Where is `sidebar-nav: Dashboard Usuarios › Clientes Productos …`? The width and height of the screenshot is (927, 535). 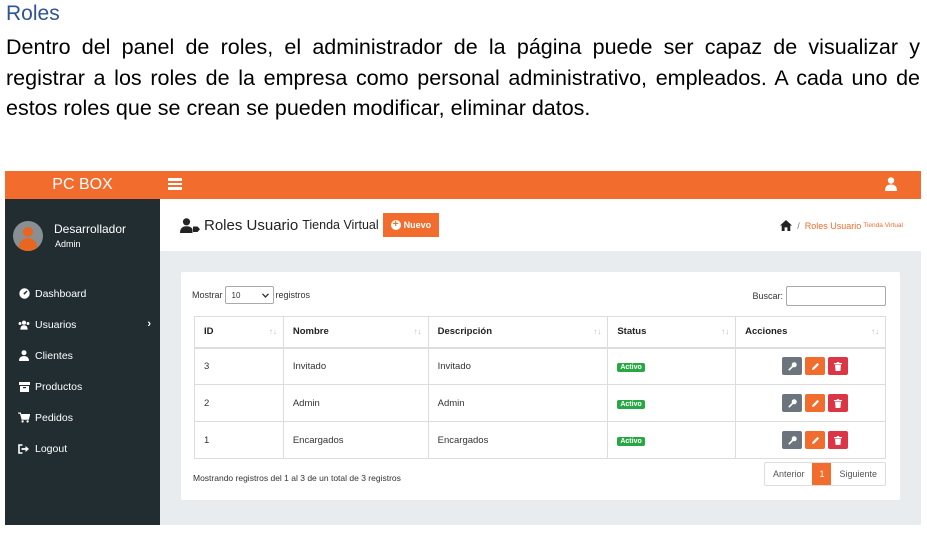 sidebar-nav: Dashboard Usuarios › Clientes Productos … is located at coordinates (82, 371).